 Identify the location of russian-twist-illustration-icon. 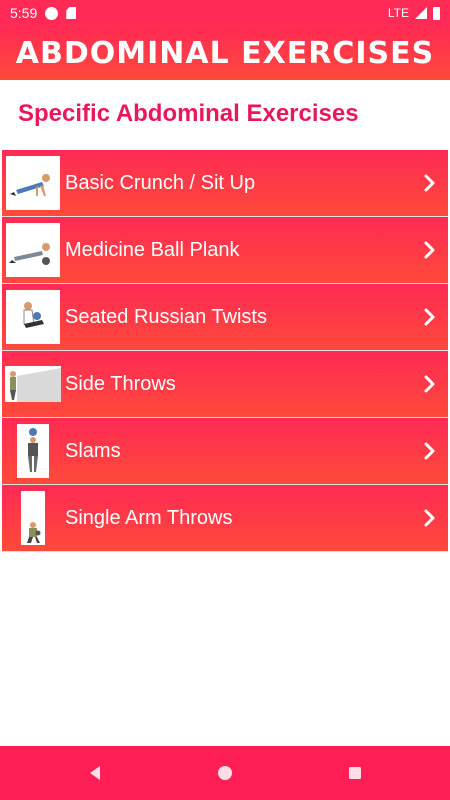
(33, 317).